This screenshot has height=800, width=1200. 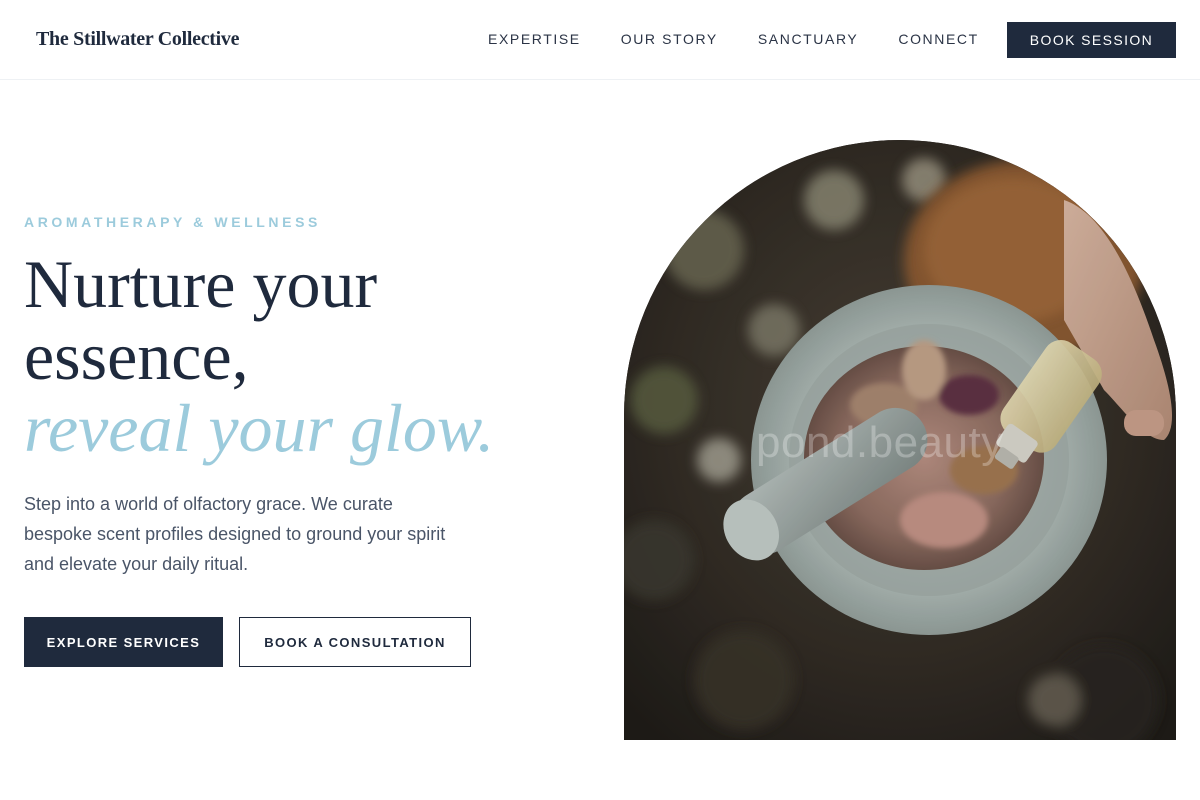 What do you see at coordinates (753, 39) in the screenshot?
I see `main-nav: EXPERTISE OUR STORY SANCTUARY CONNECT` at bounding box center [753, 39].